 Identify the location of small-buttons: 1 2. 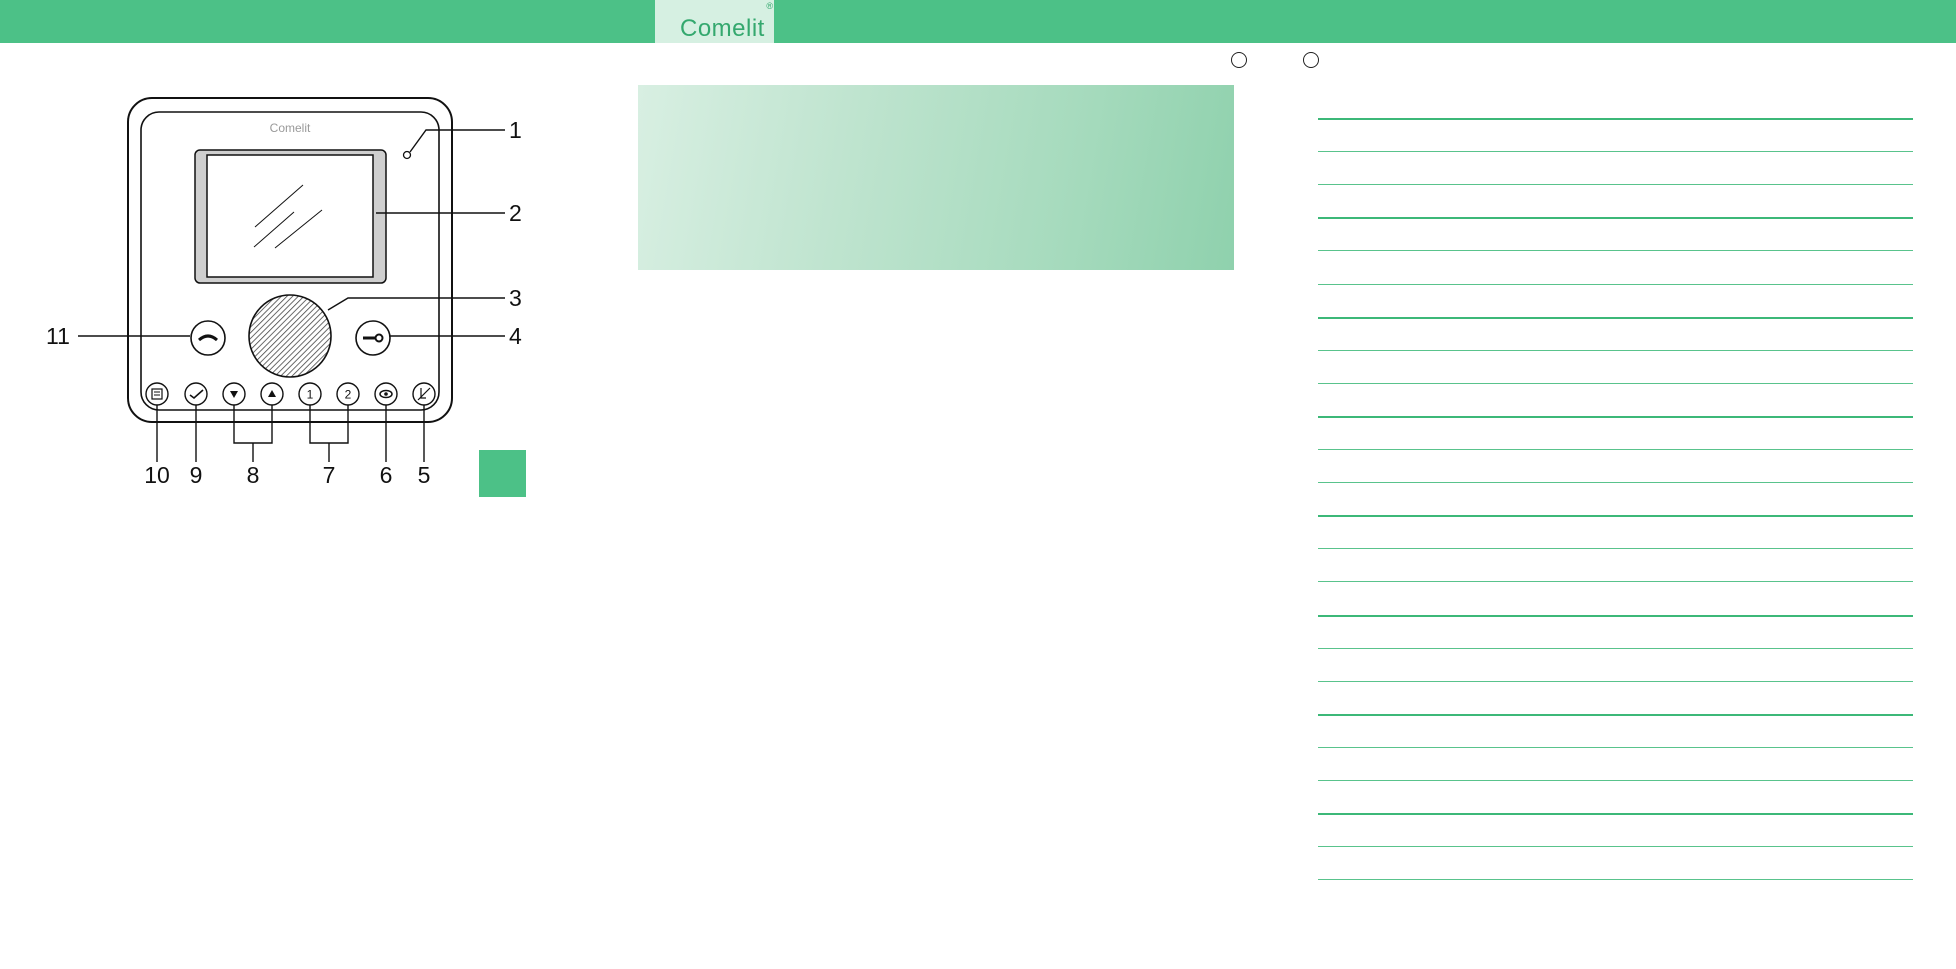
(290, 394).